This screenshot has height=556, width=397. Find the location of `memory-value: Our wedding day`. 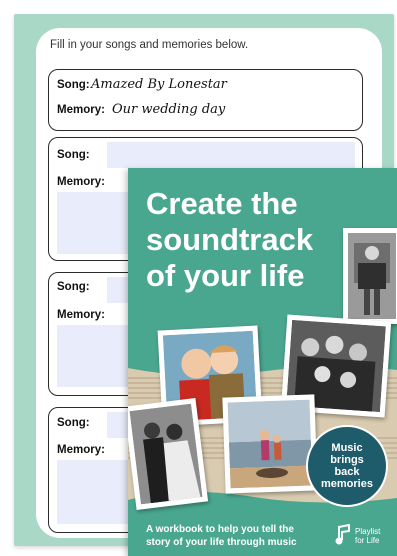

memory-value: Our wedding day is located at coordinates (168, 109).